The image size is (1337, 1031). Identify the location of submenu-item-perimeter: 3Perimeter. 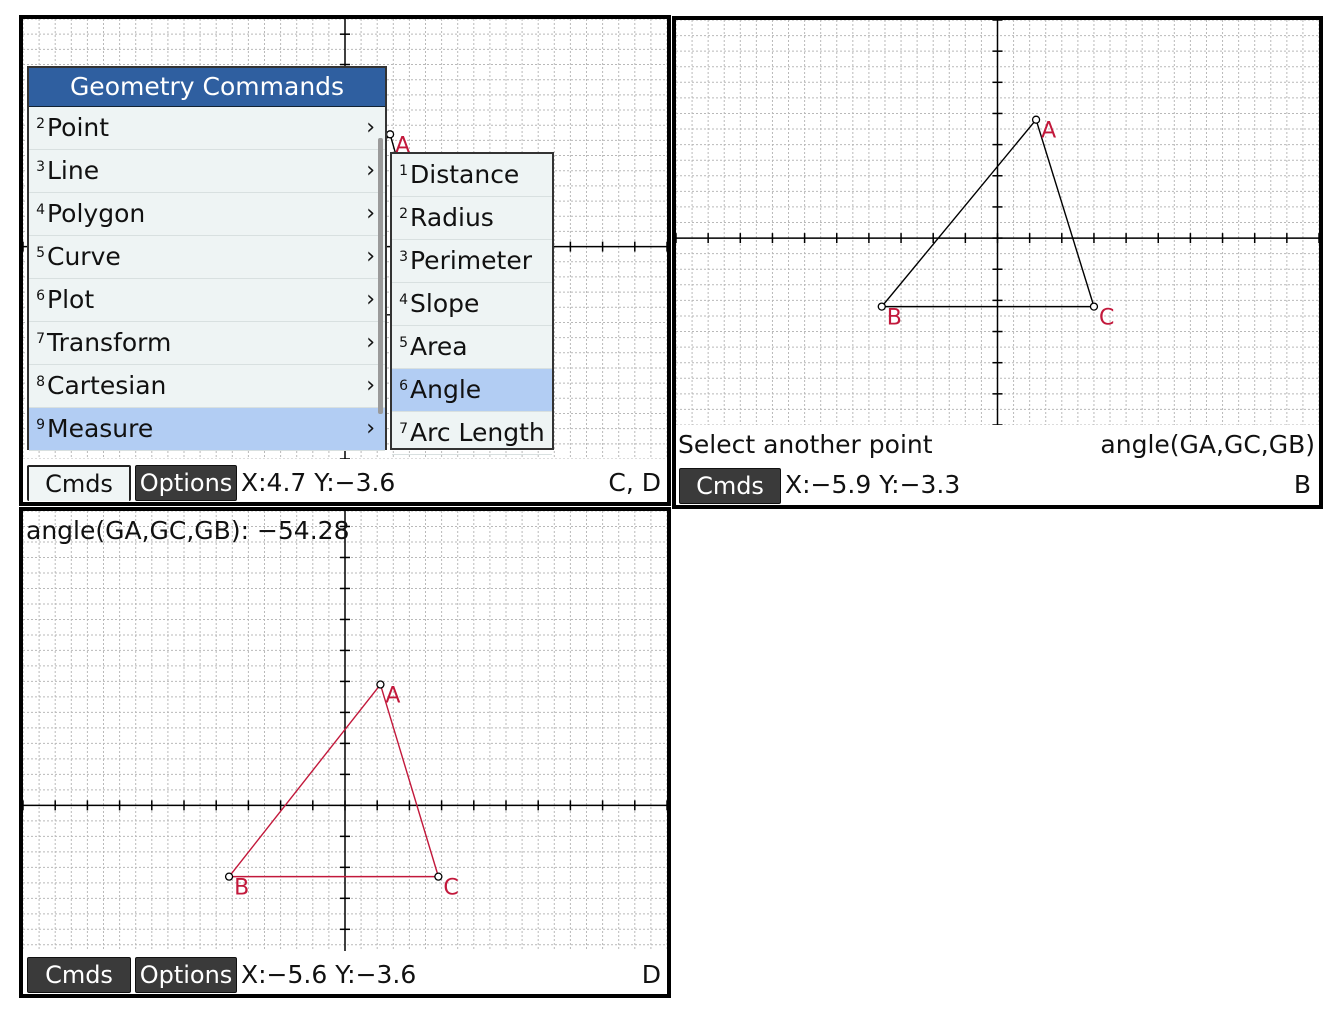
(472, 261).